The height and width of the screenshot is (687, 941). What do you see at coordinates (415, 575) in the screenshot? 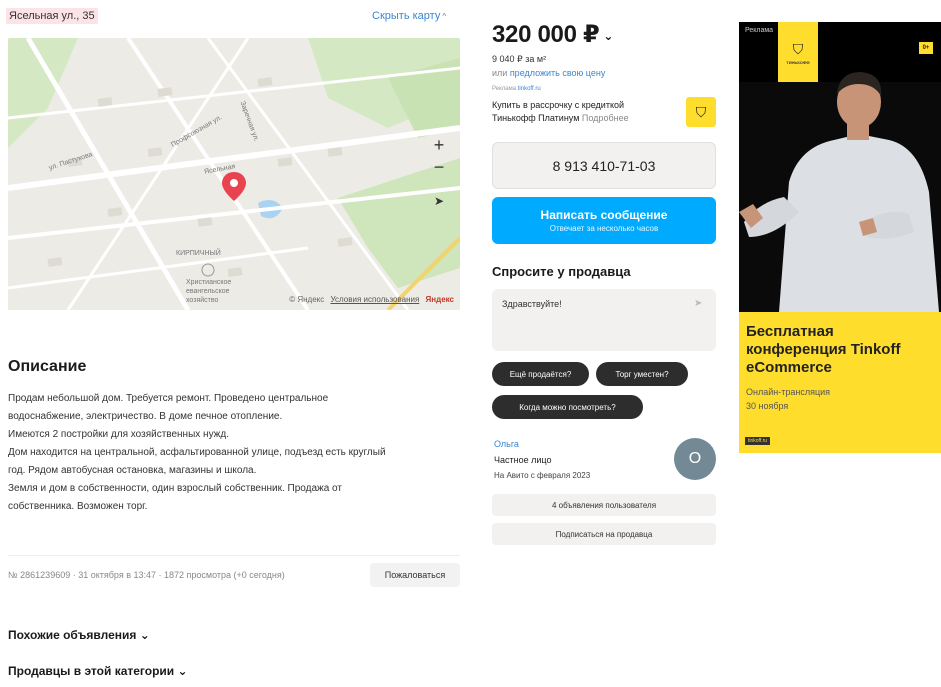
I see `complain-button: Пожаловаться` at bounding box center [415, 575].